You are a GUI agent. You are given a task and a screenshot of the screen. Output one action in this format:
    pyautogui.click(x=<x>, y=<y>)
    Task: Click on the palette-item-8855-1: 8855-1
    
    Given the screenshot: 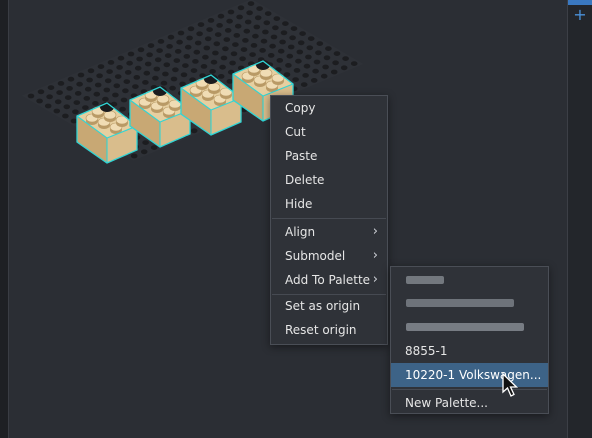 What is the action you would take?
    pyautogui.click(x=469, y=351)
    